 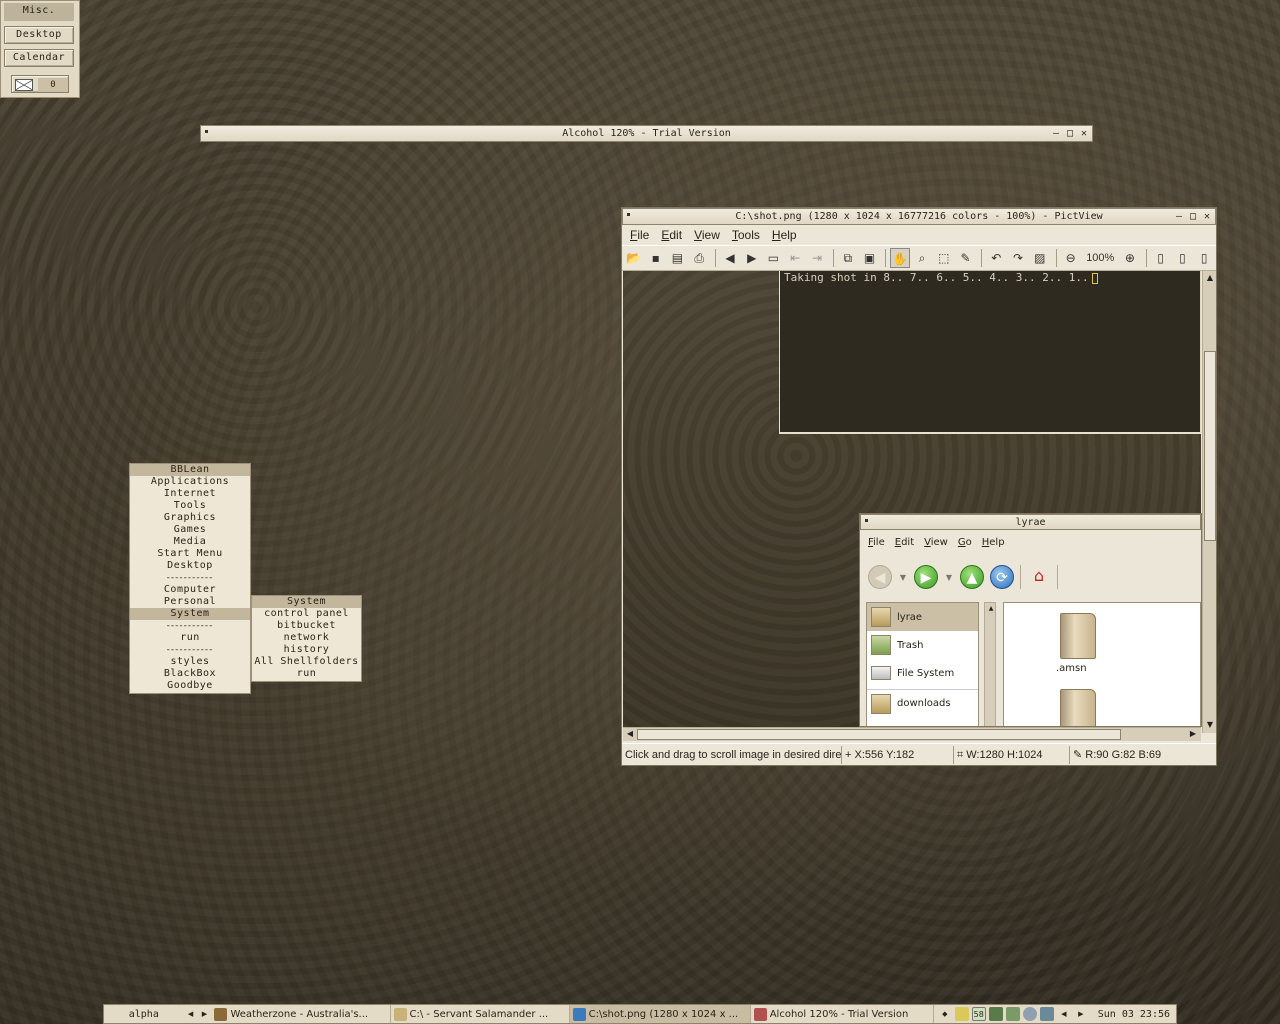 I want to click on back-dropdown-icon: ▼, so click(x=903, y=577).